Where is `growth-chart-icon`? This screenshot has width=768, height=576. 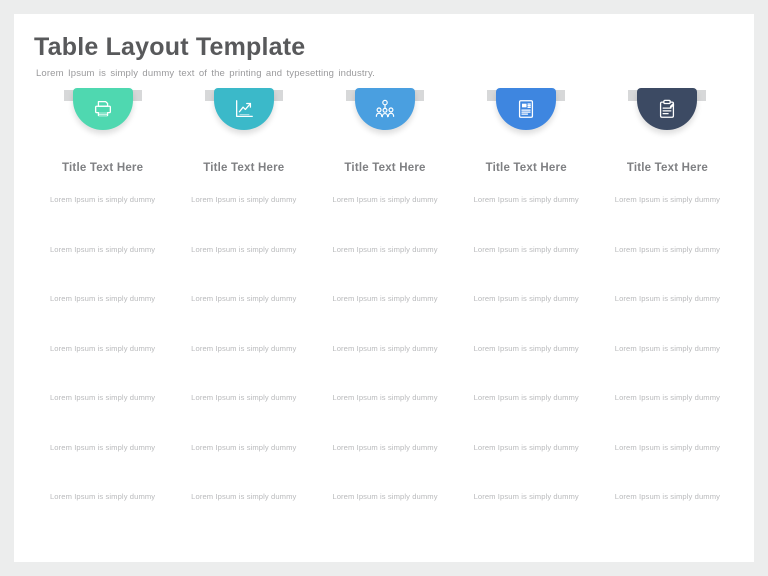
growth-chart-icon is located at coordinates (244, 109).